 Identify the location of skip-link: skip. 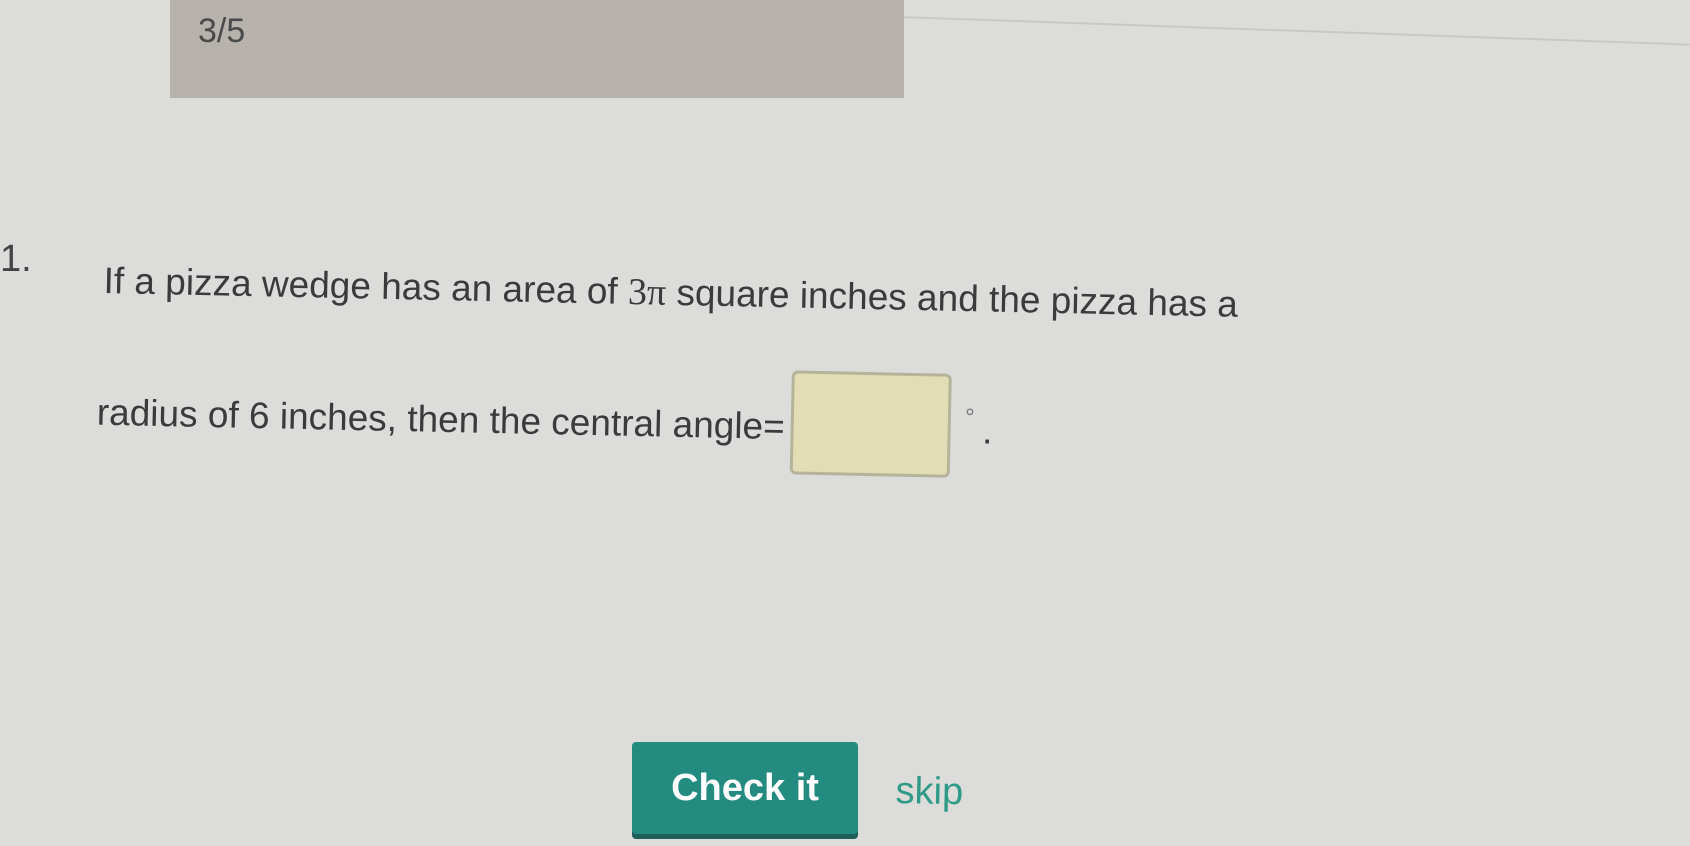
(929, 792).